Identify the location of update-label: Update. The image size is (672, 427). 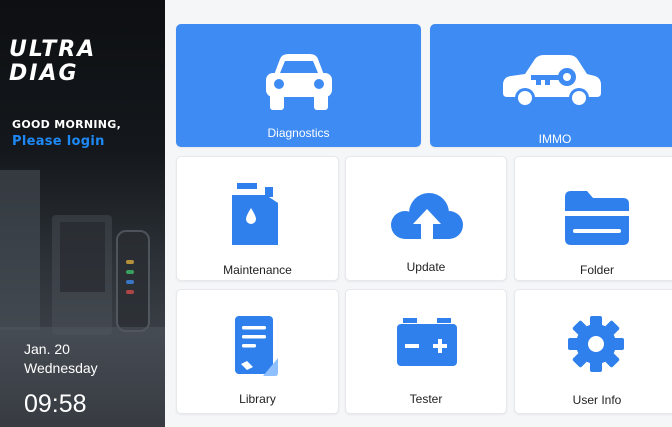
(426, 267).